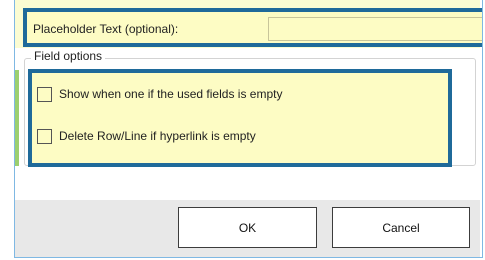 The height and width of the screenshot is (260, 485). Describe the element at coordinates (247, 227) in the screenshot. I see `ok-button: OK` at that location.